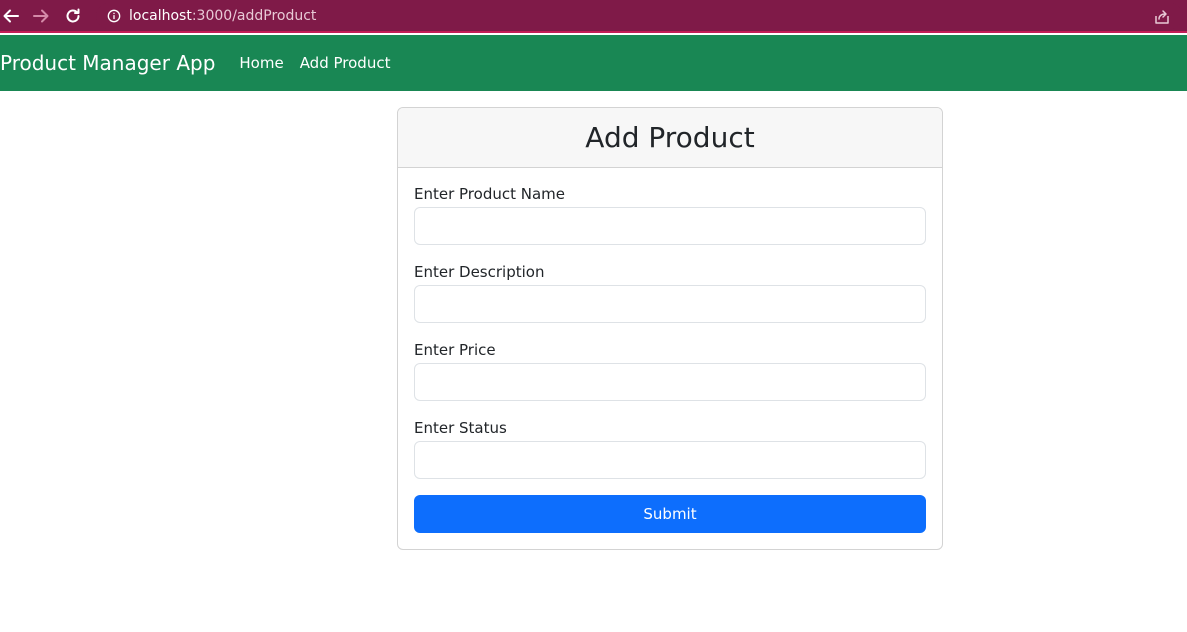 Image resolution: width=1187 pixels, height=632 pixels. I want to click on arrow-left-icon, so click(11, 16).